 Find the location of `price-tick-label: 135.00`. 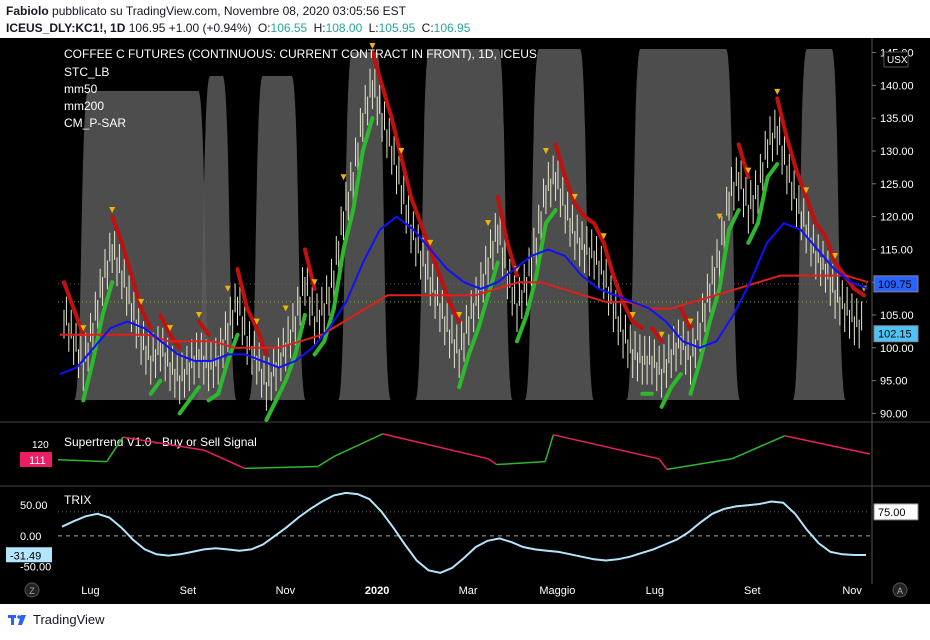

price-tick-label: 135.00 is located at coordinates (897, 119).